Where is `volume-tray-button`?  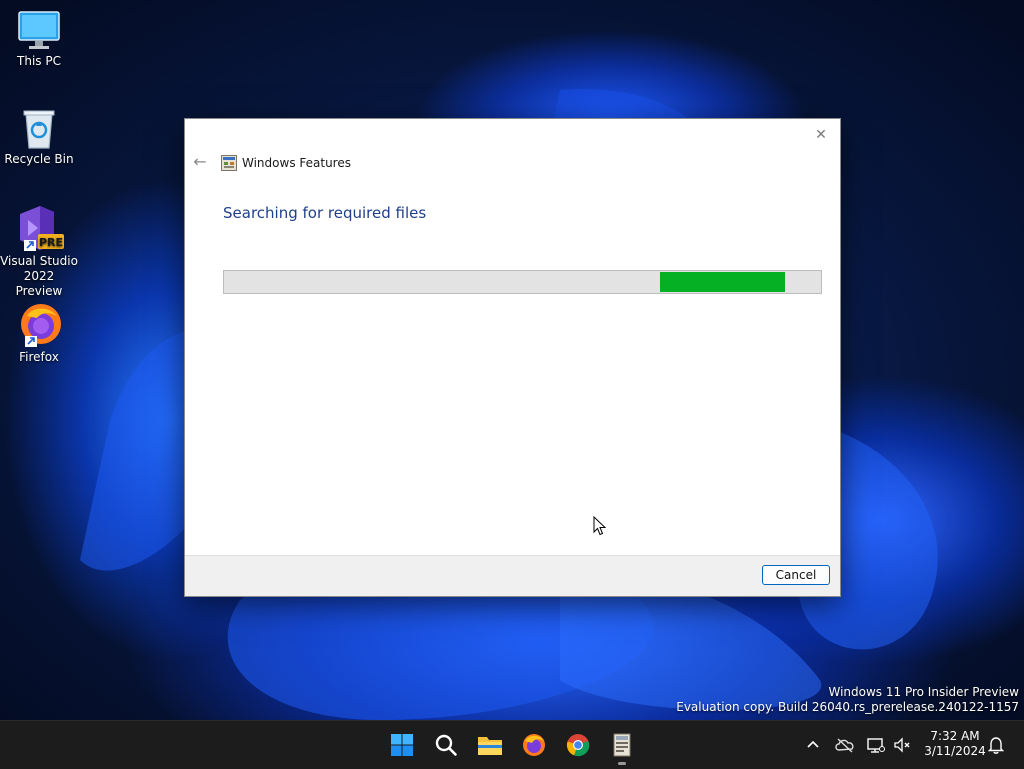 volume-tray-button is located at coordinates (902, 745).